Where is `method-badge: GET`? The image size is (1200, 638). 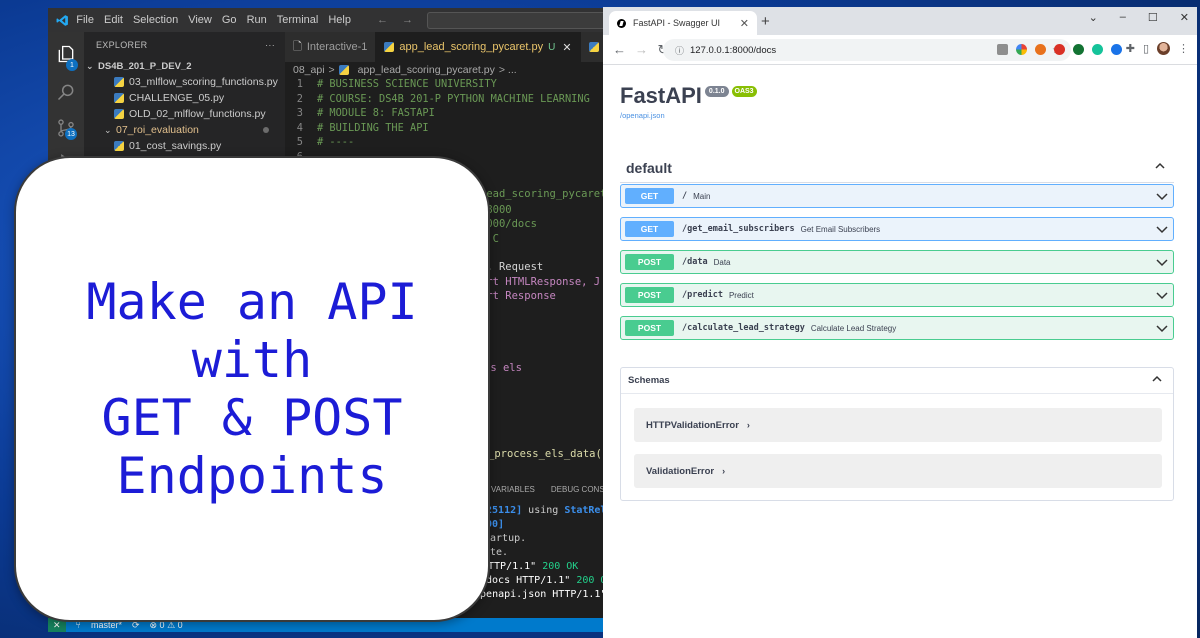
method-badge: GET is located at coordinates (649, 196).